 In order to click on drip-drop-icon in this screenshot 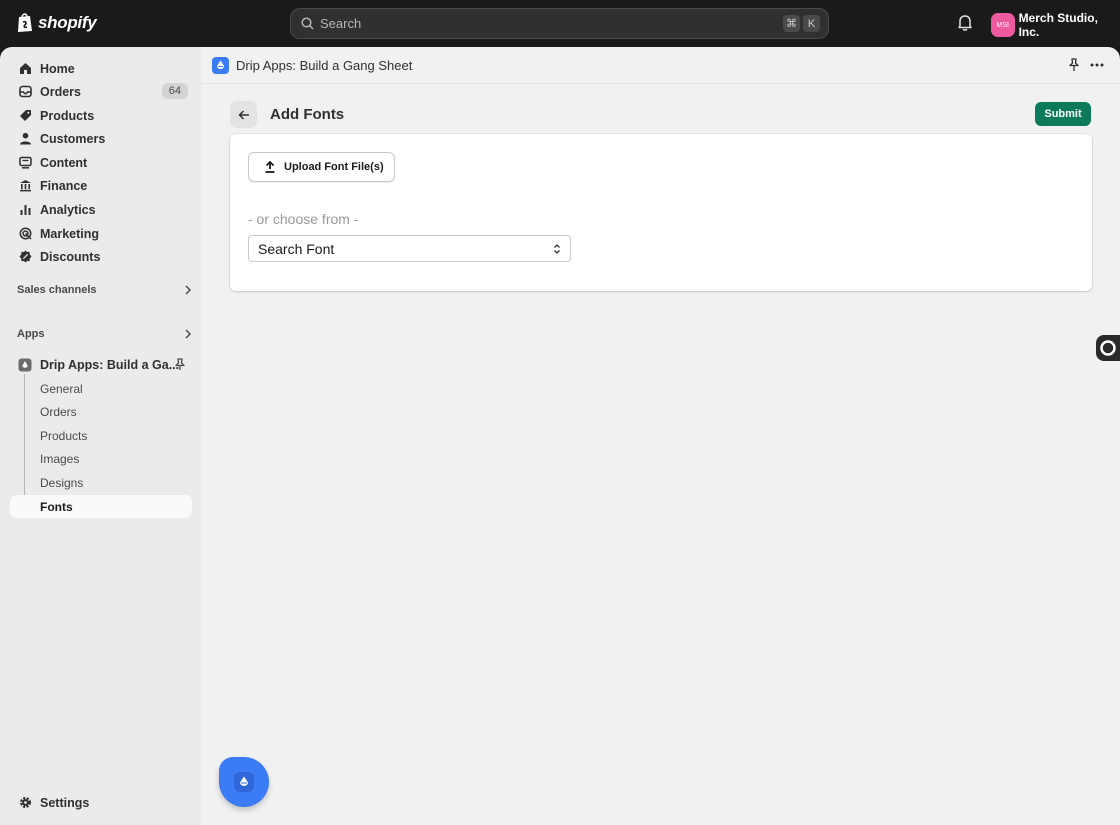, I will do `click(244, 782)`.